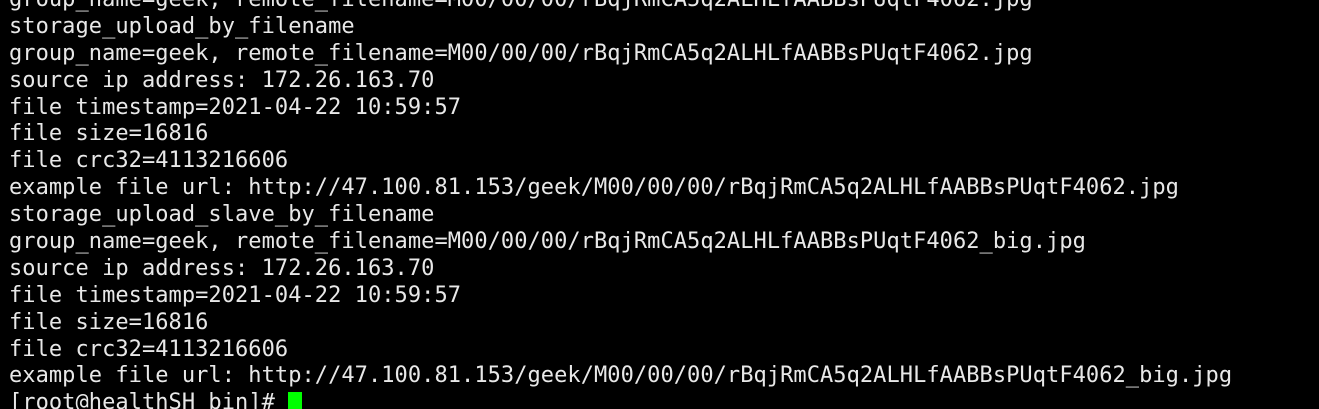 This screenshot has height=409, width=1319. Describe the element at coordinates (222, 215) in the screenshot. I see `terminal-line: storage_upload_slave_by_filename` at that location.